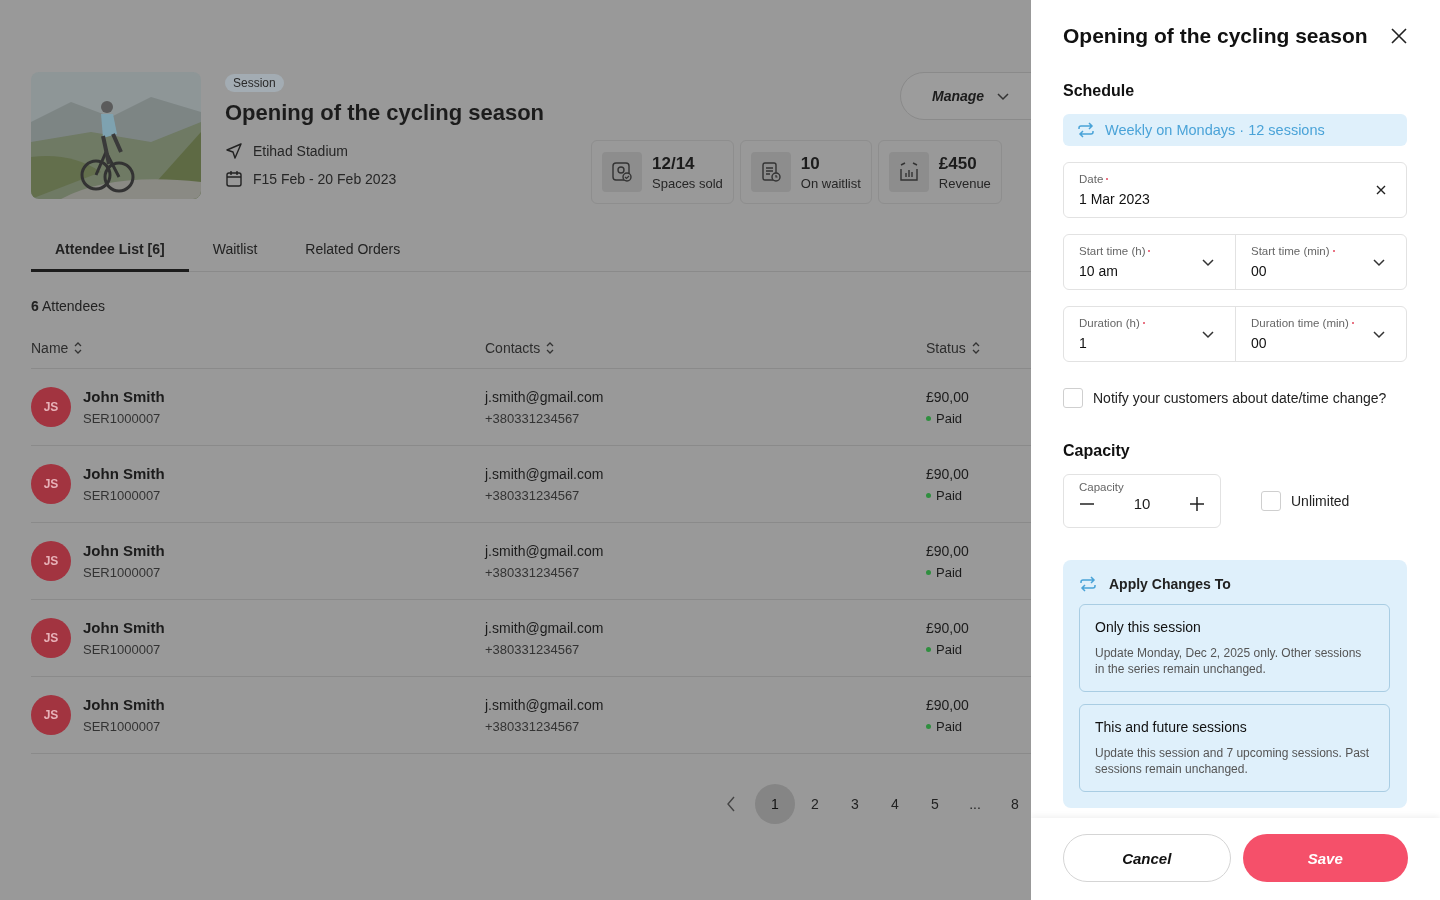 The width and height of the screenshot is (1440, 900). Describe the element at coordinates (1091, 179) in the screenshot. I see `field-label: Date` at that location.